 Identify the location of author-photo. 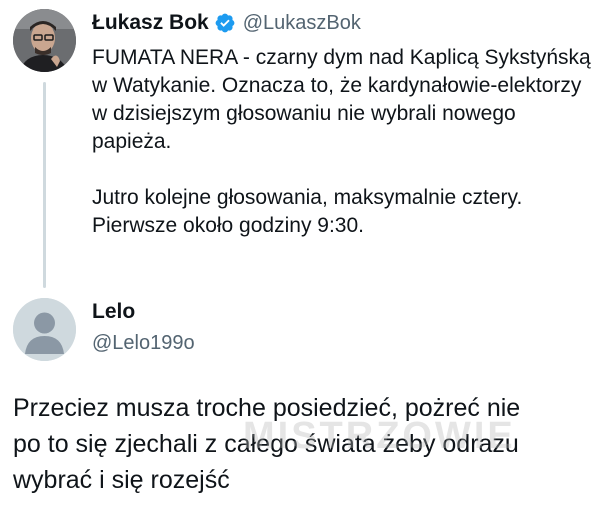
(44, 40).